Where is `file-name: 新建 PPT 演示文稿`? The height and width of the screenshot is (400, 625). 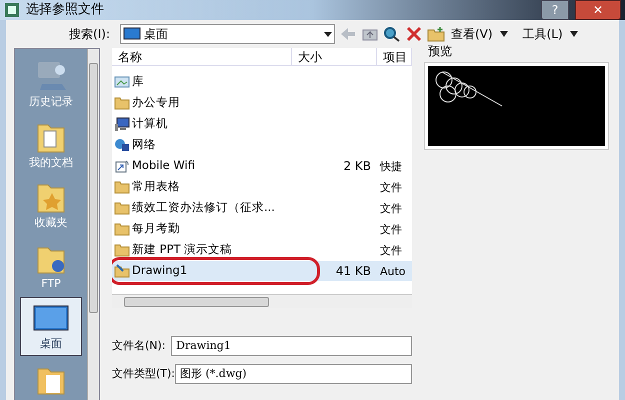
file-name: 新建 PPT 演示文稿 is located at coordinates (182, 249).